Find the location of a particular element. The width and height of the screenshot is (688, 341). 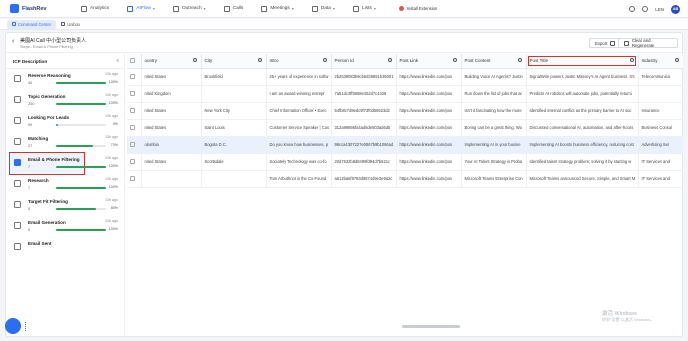

step-looking-for-leads: Looking For Leads 90 13h ago 4% is located at coordinates (65, 121).